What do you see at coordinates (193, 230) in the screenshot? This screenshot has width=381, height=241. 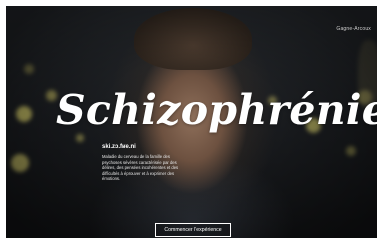 I see `start-experience-button: Commencer l'expérience` at bounding box center [193, 230].